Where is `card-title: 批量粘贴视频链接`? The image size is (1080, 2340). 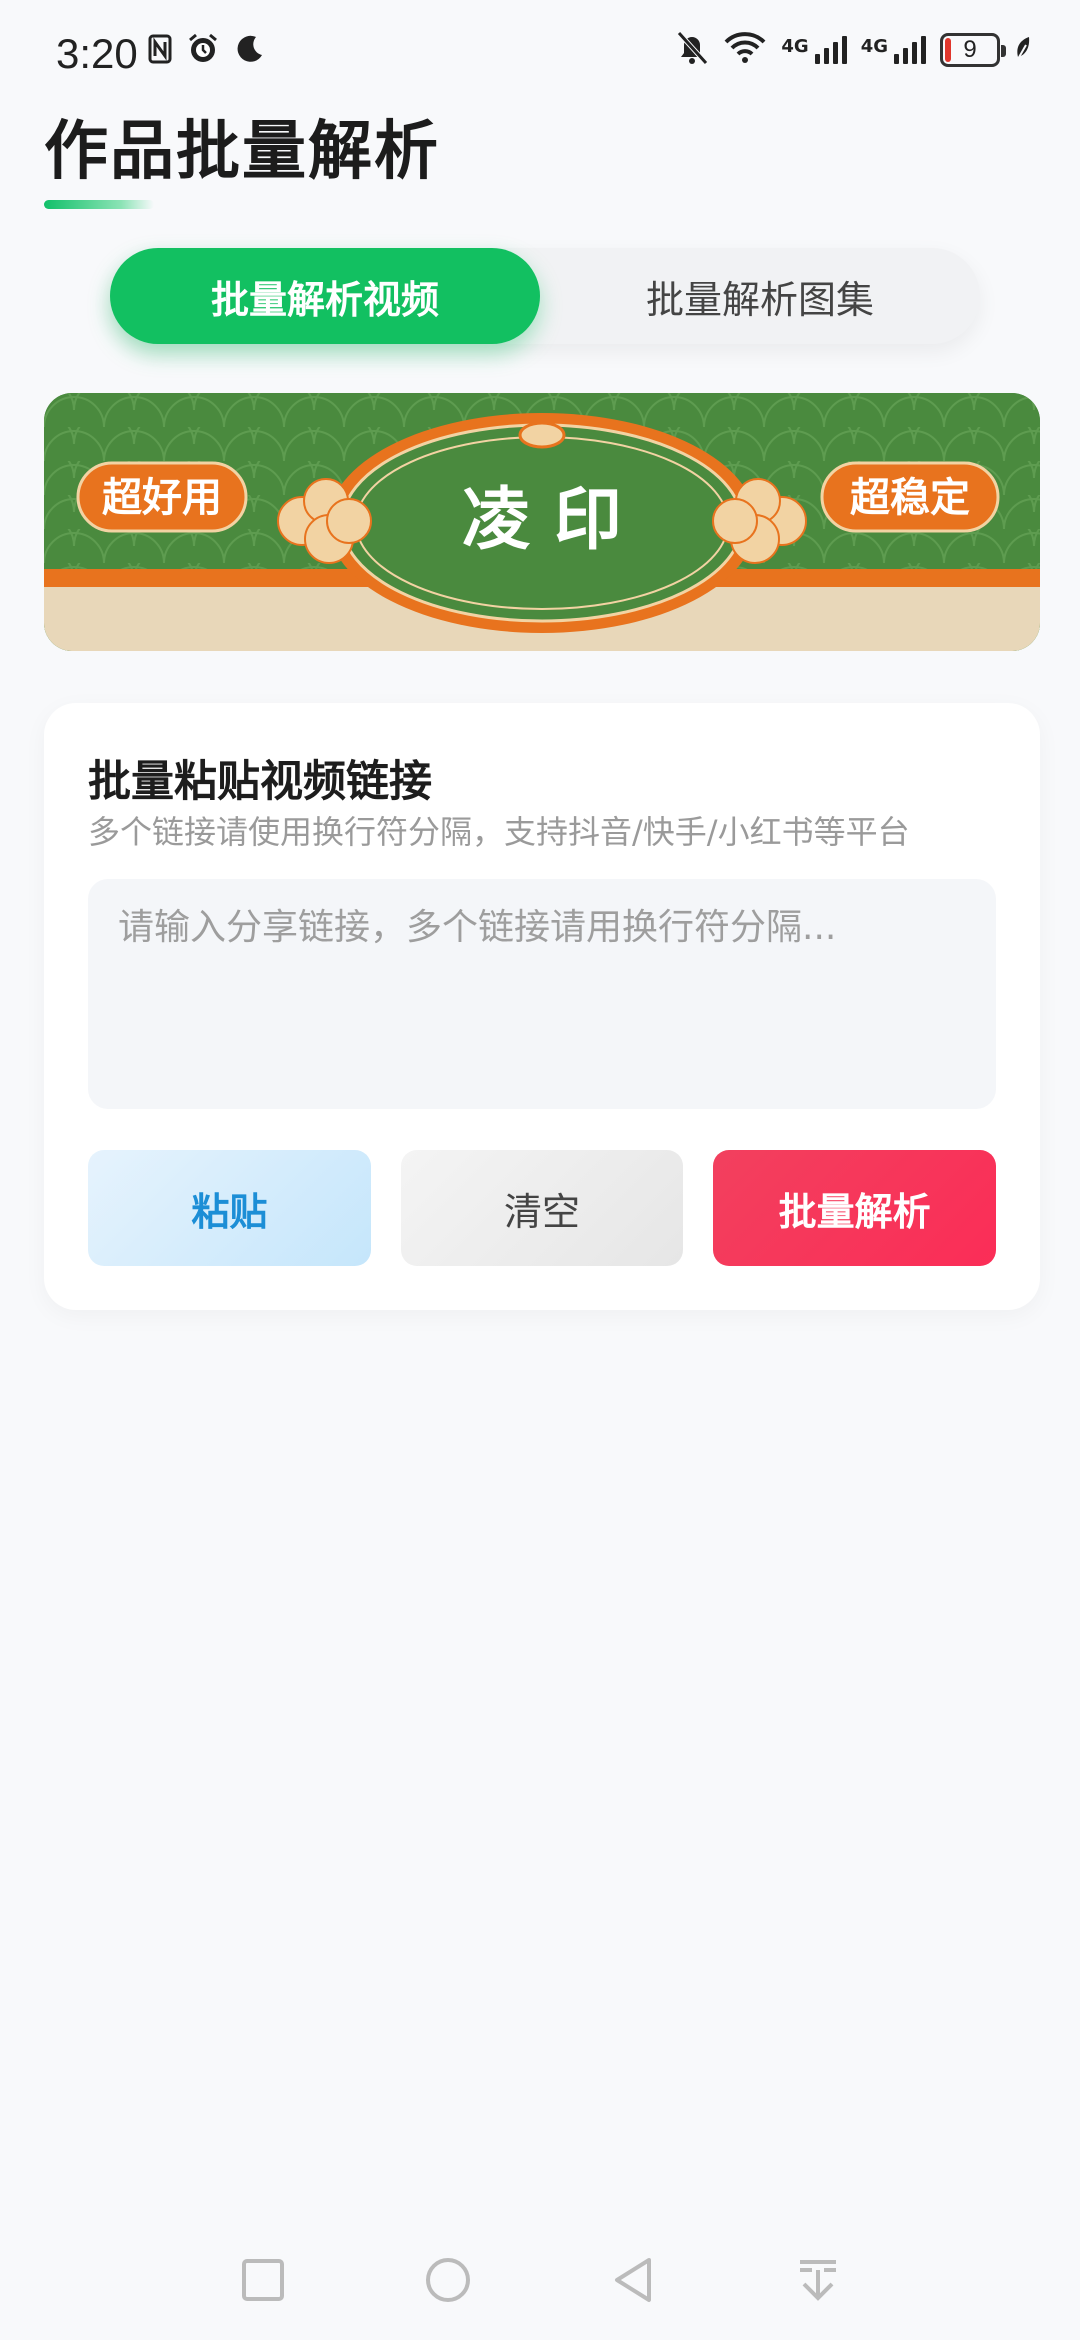 card-title: 批量粘贴视频链接 is located at coordinates (260, 782).